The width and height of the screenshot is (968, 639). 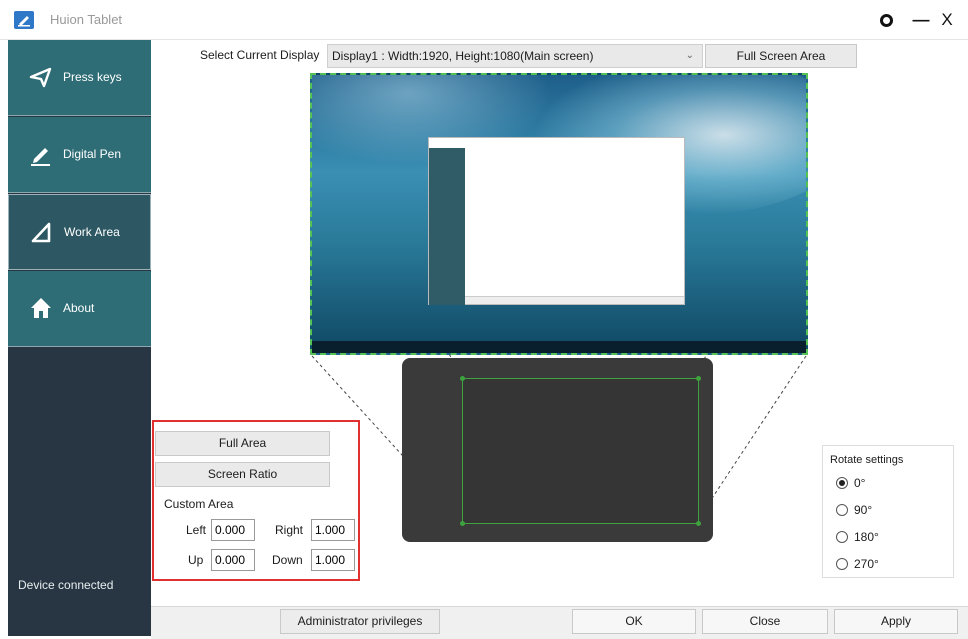 What do you see at coordinates (867, 460) in the screenshot?
I see `rotate-settings-title: Rotate settings` at bounding box center [867, 460].